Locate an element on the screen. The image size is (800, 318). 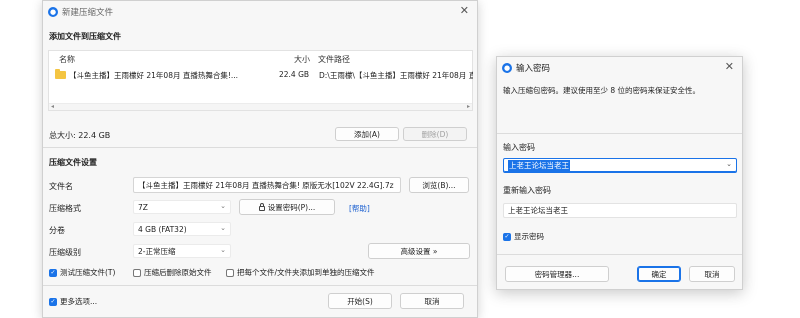
format-select-value: 7Z is located at coordinates (143, 207).